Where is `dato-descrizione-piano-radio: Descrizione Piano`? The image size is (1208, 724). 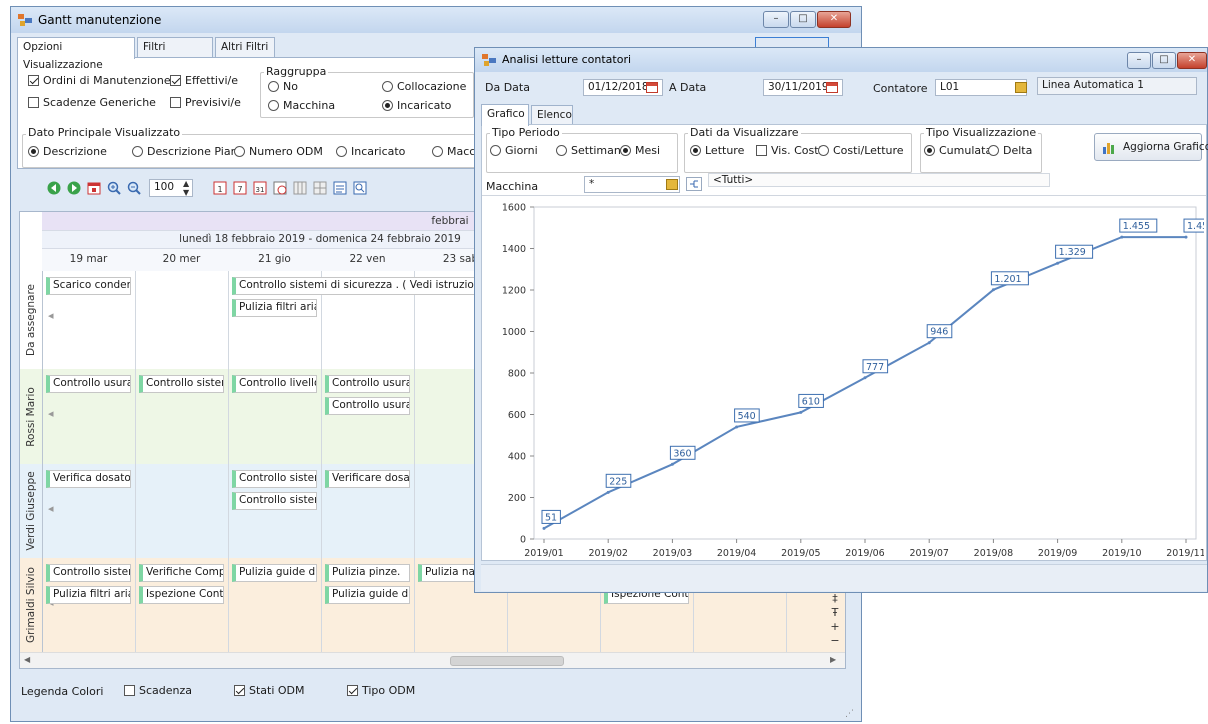
dato-descrizione-piano-radio: Descrizione Piano is located at coordinates (188, 151).